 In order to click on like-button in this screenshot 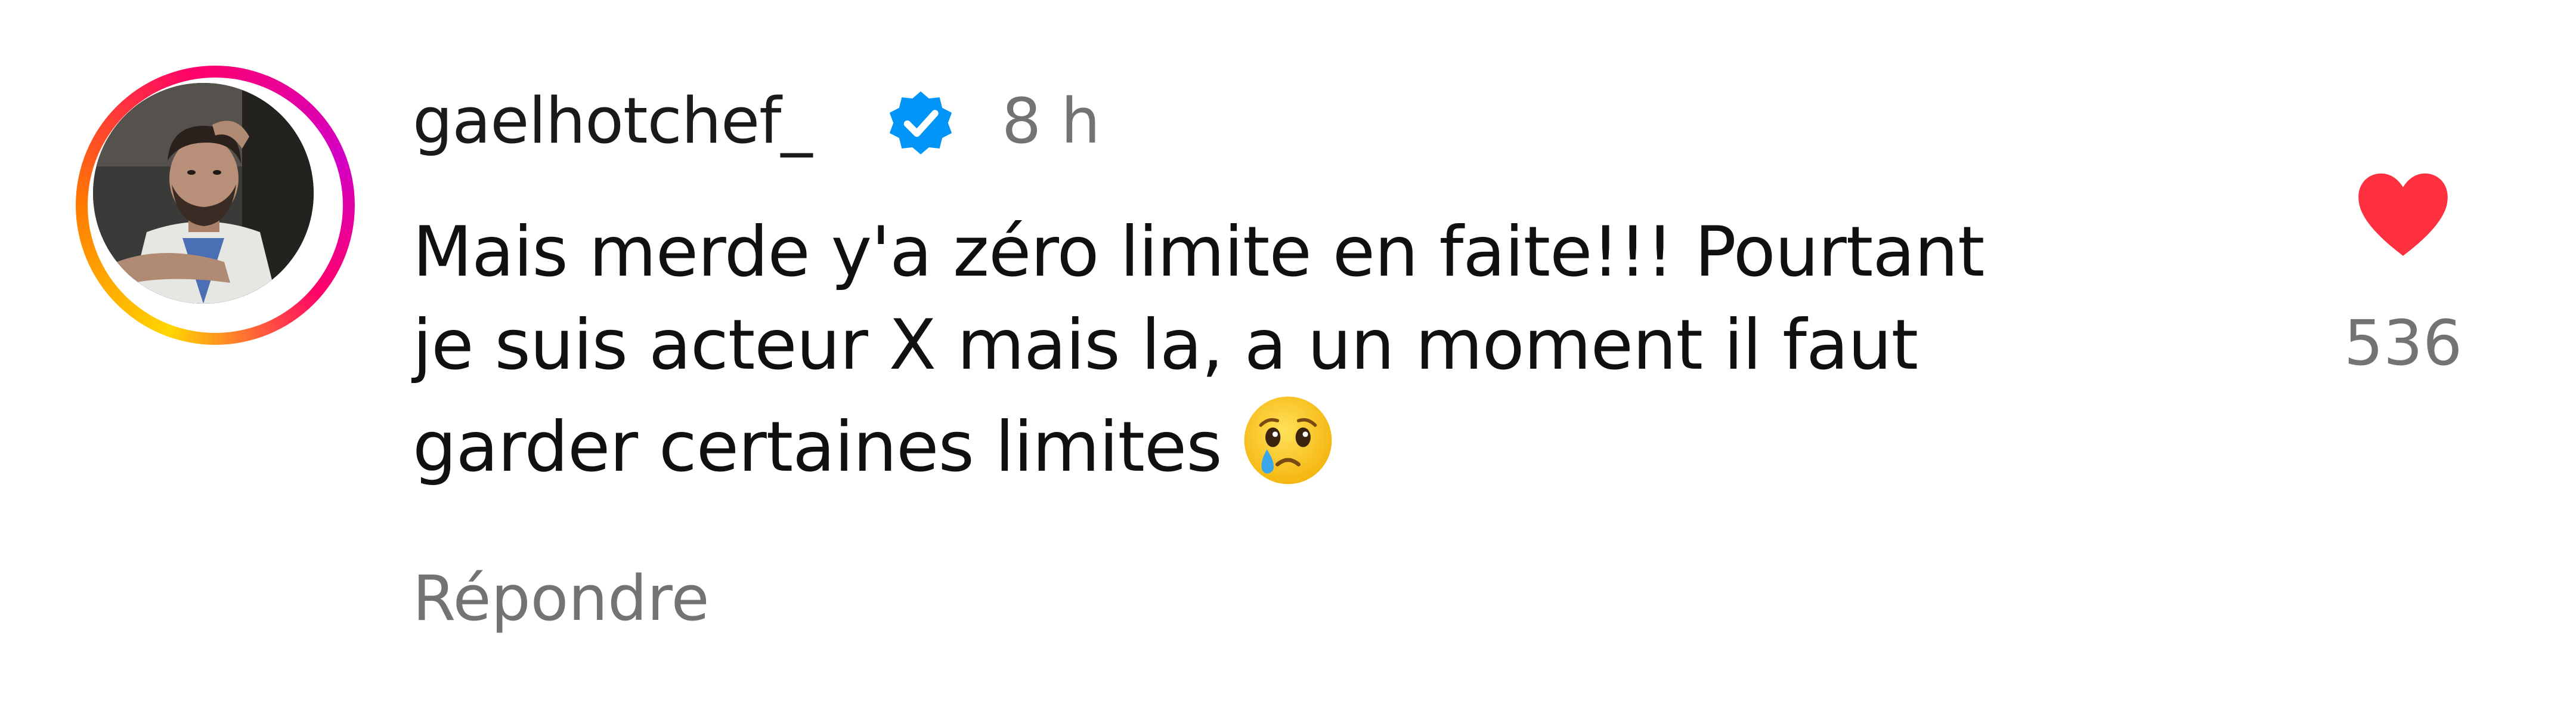, I will do `click(2403, 213)`.